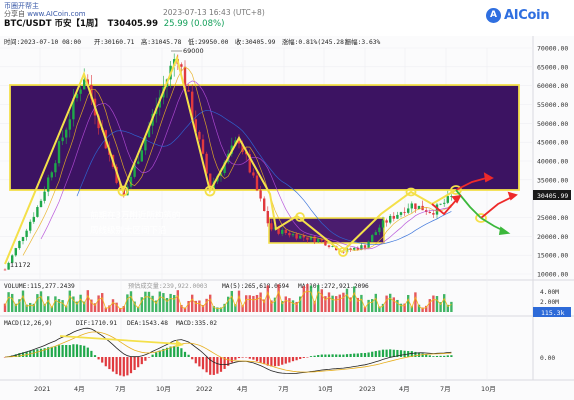 This screenshot has width=574, height=400. Describe the element at coordinates (133, 24) in the screenshot. I see `current-price: T30405.99` at that location.